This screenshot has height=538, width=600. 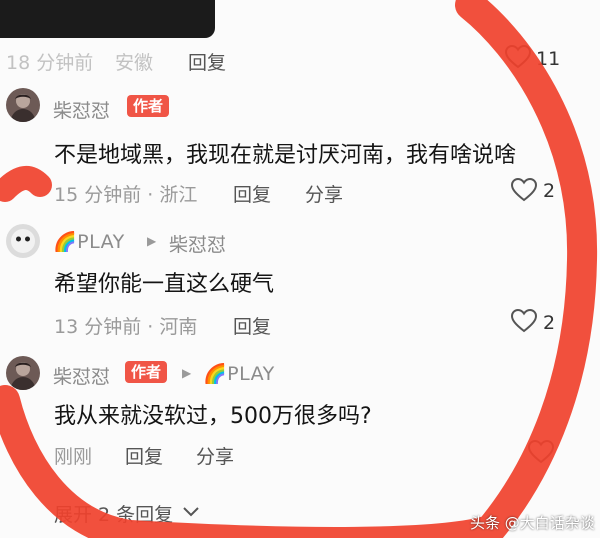 What do you see at coordinates (549, 191) in the screenshot?
I see `comment-2-like-count: 2` at bounding box center [549, 191].